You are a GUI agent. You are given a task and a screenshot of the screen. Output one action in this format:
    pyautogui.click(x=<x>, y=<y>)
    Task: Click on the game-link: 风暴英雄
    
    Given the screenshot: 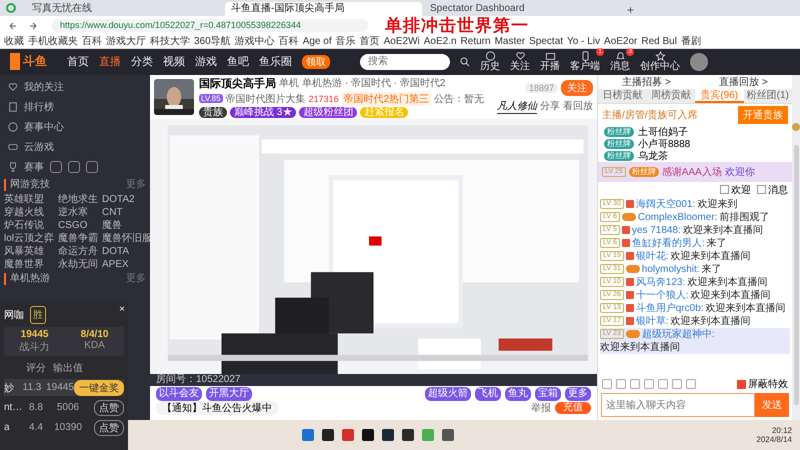 What is the action you would take?
    pyautogui.click(x=29, y=251)
    